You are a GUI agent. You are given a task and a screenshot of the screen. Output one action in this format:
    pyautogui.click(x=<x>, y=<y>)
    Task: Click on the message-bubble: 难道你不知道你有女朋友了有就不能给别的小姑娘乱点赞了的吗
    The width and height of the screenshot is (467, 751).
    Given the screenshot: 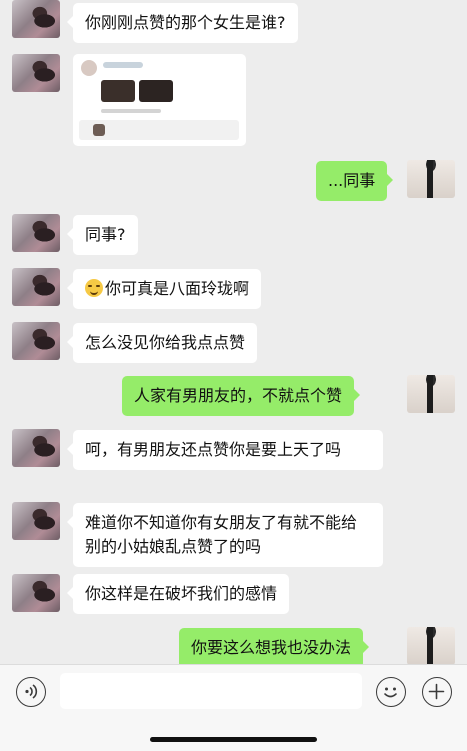 What is the action you would take?
    pyautogui.click(x=225, y=535)
    